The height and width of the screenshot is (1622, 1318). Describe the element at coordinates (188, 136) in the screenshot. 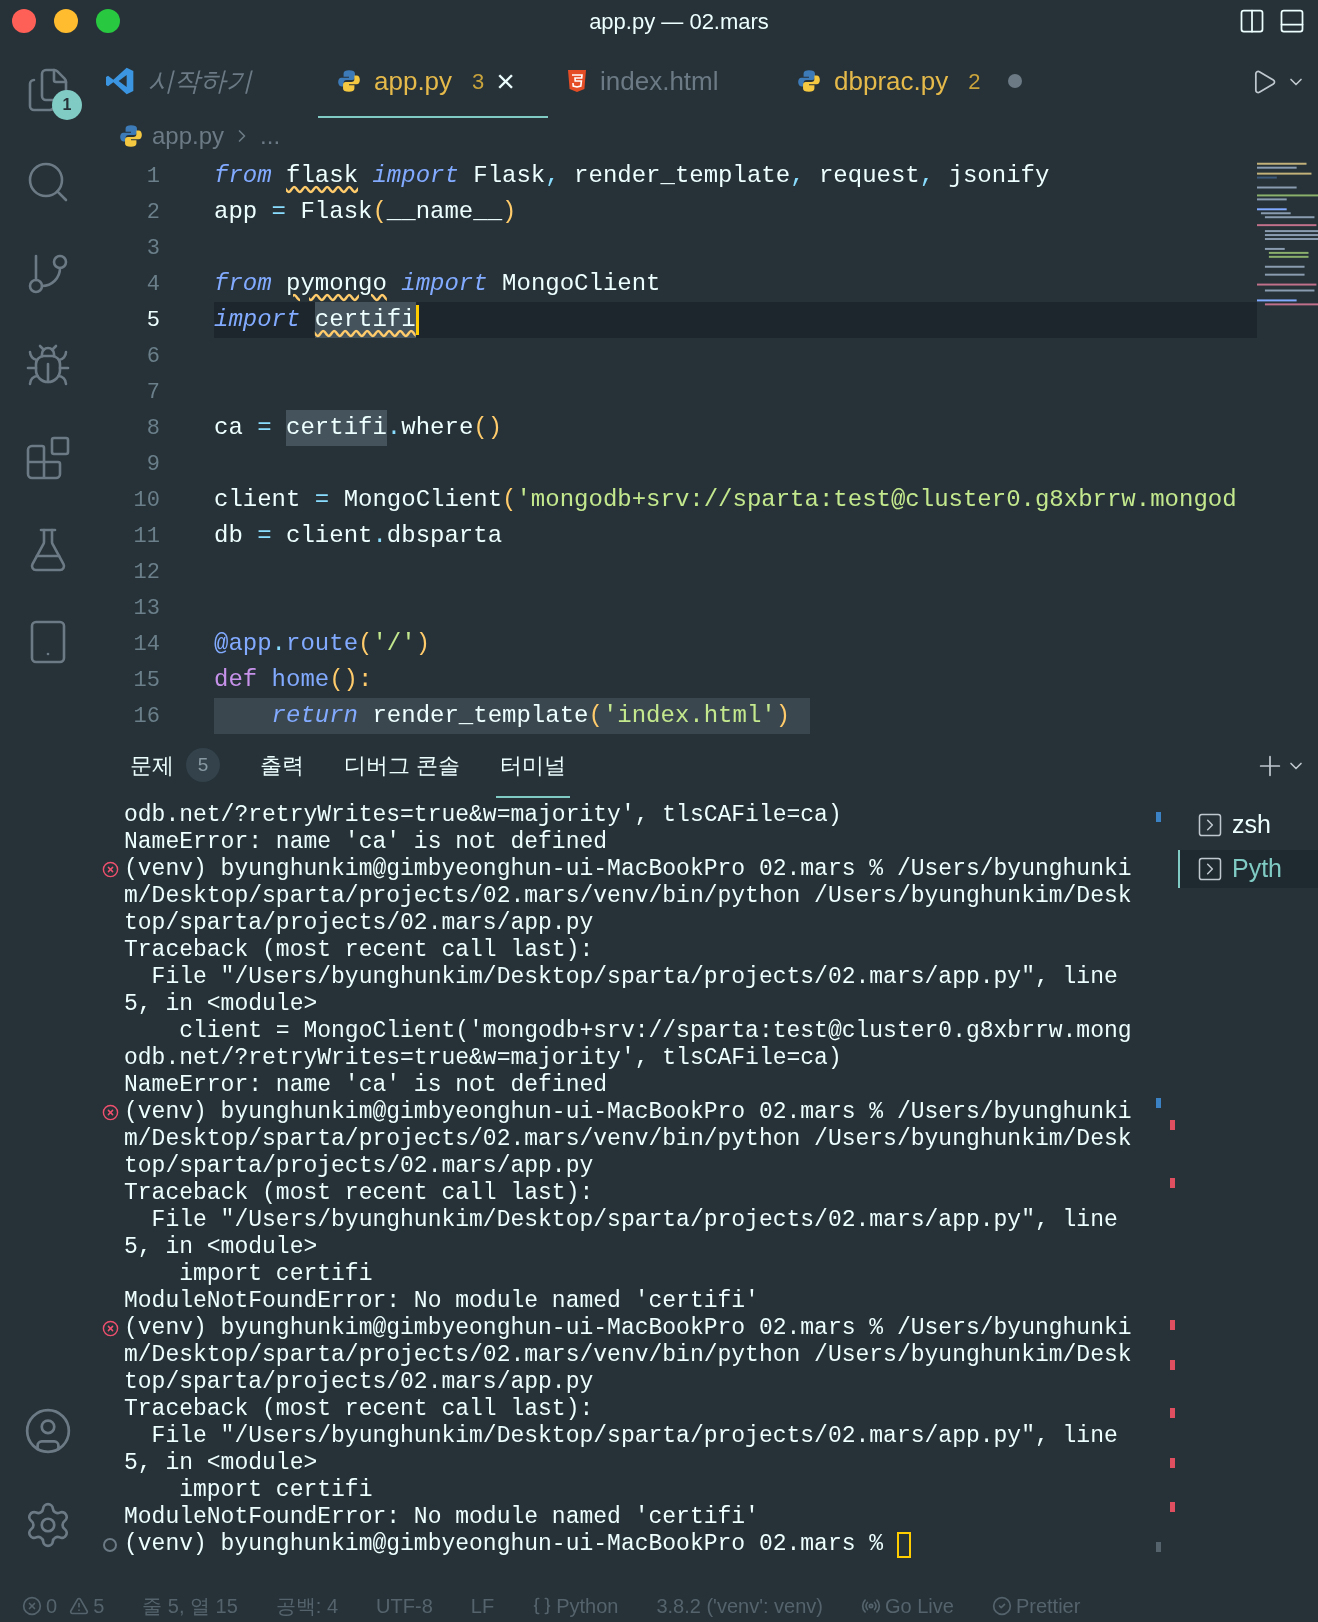

I see `breadcrumb-item: app.py` at that location.